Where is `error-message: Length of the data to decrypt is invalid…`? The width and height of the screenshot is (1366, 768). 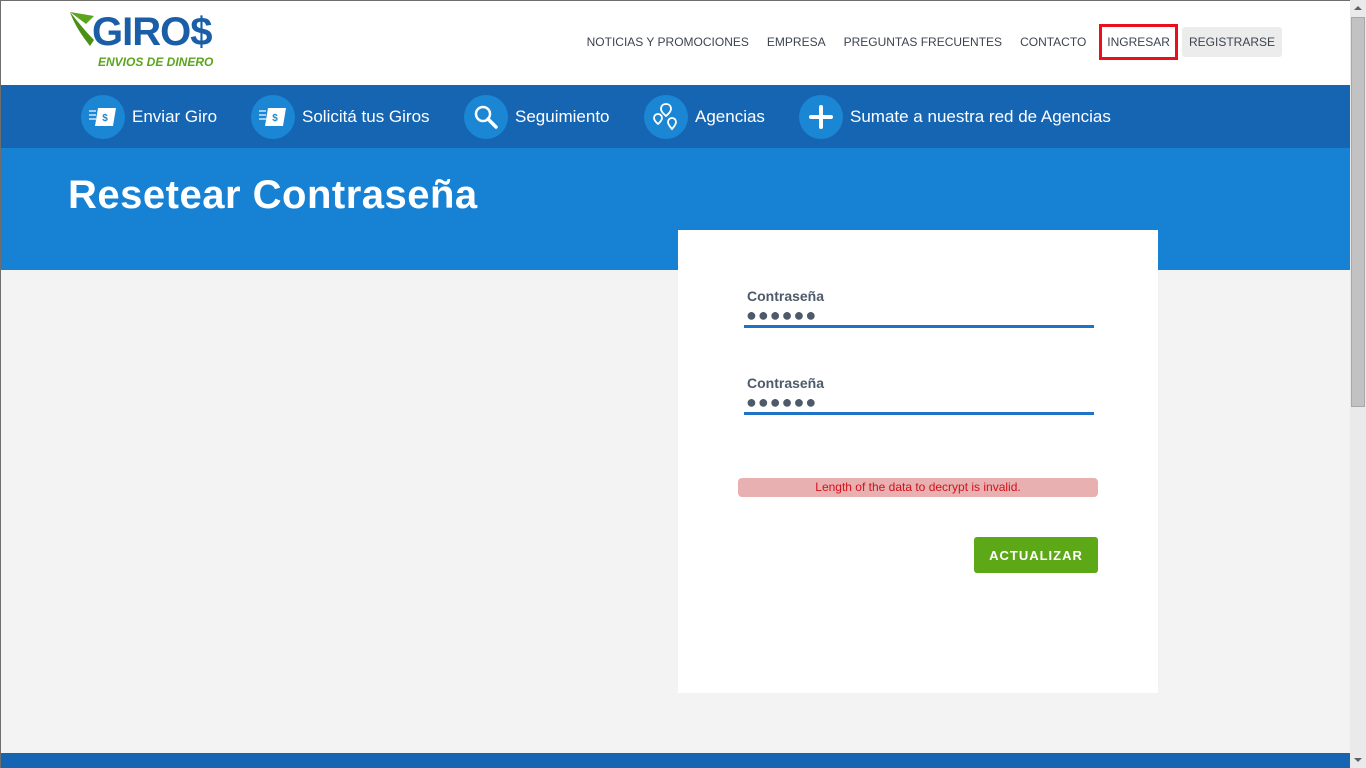
error-message: Length of the data to decrypt is invalid… is located at coordinates (918, 487).